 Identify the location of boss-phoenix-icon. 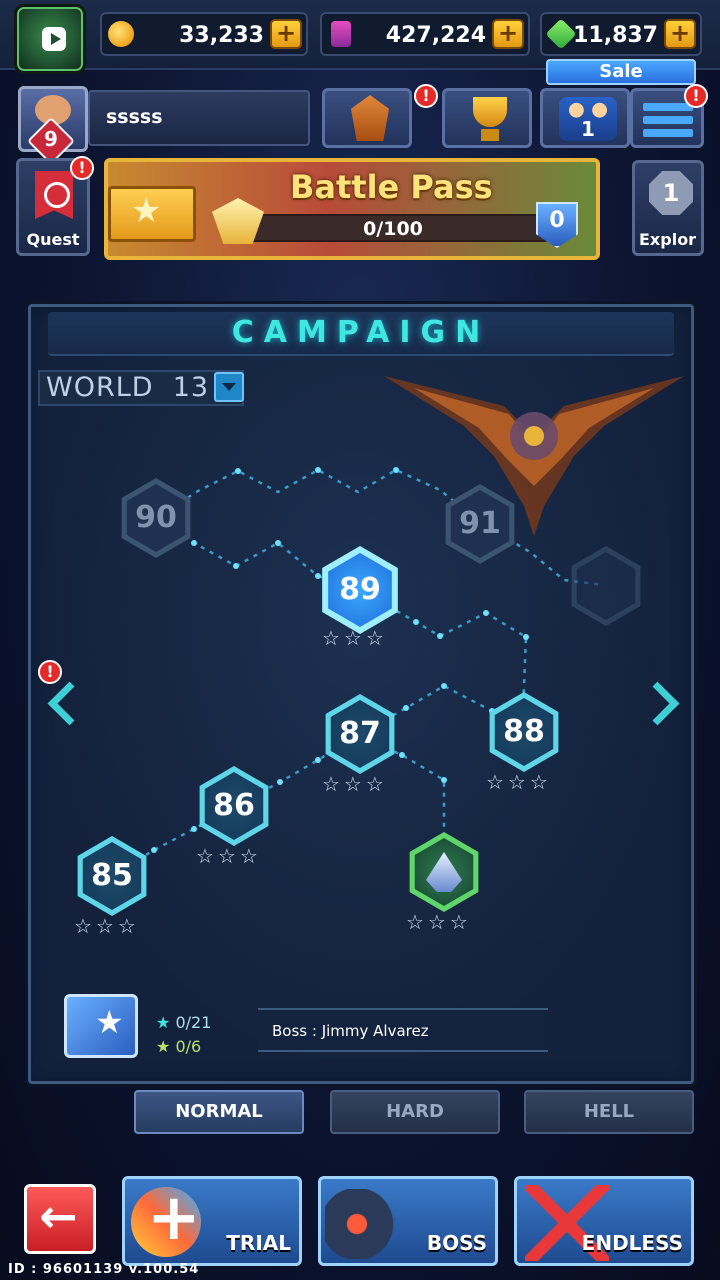
(534, 456).